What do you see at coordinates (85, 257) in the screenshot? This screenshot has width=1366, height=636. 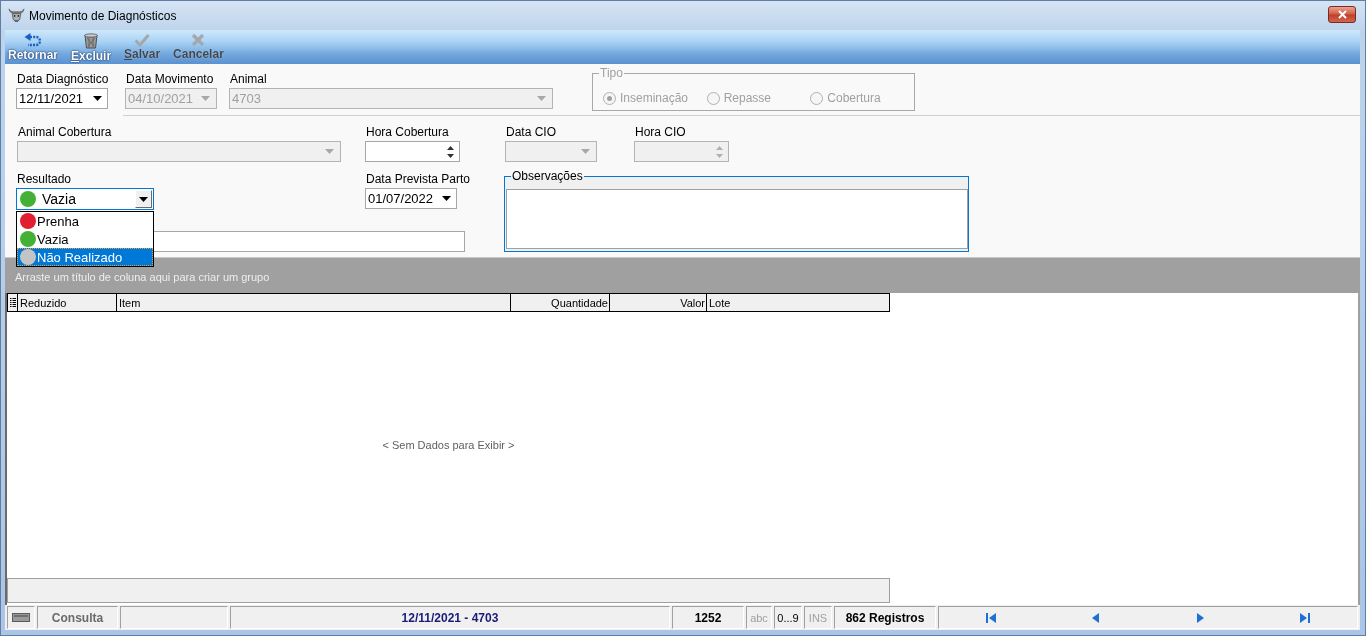 I see `dropdown-option: Não Realizado` at bounding box center [85, 257].